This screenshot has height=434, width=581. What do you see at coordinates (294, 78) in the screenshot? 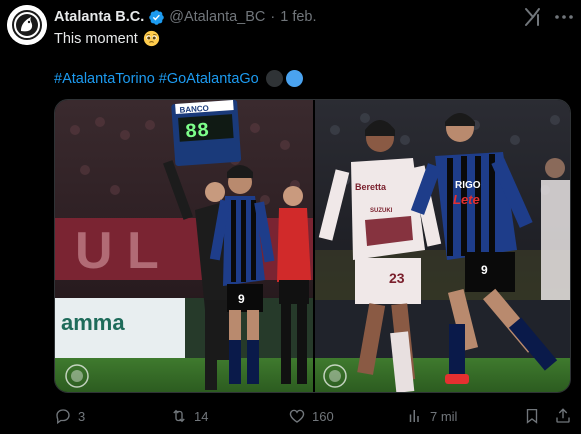
I see `blue-circle-icon` at bounding box center [294, 78].